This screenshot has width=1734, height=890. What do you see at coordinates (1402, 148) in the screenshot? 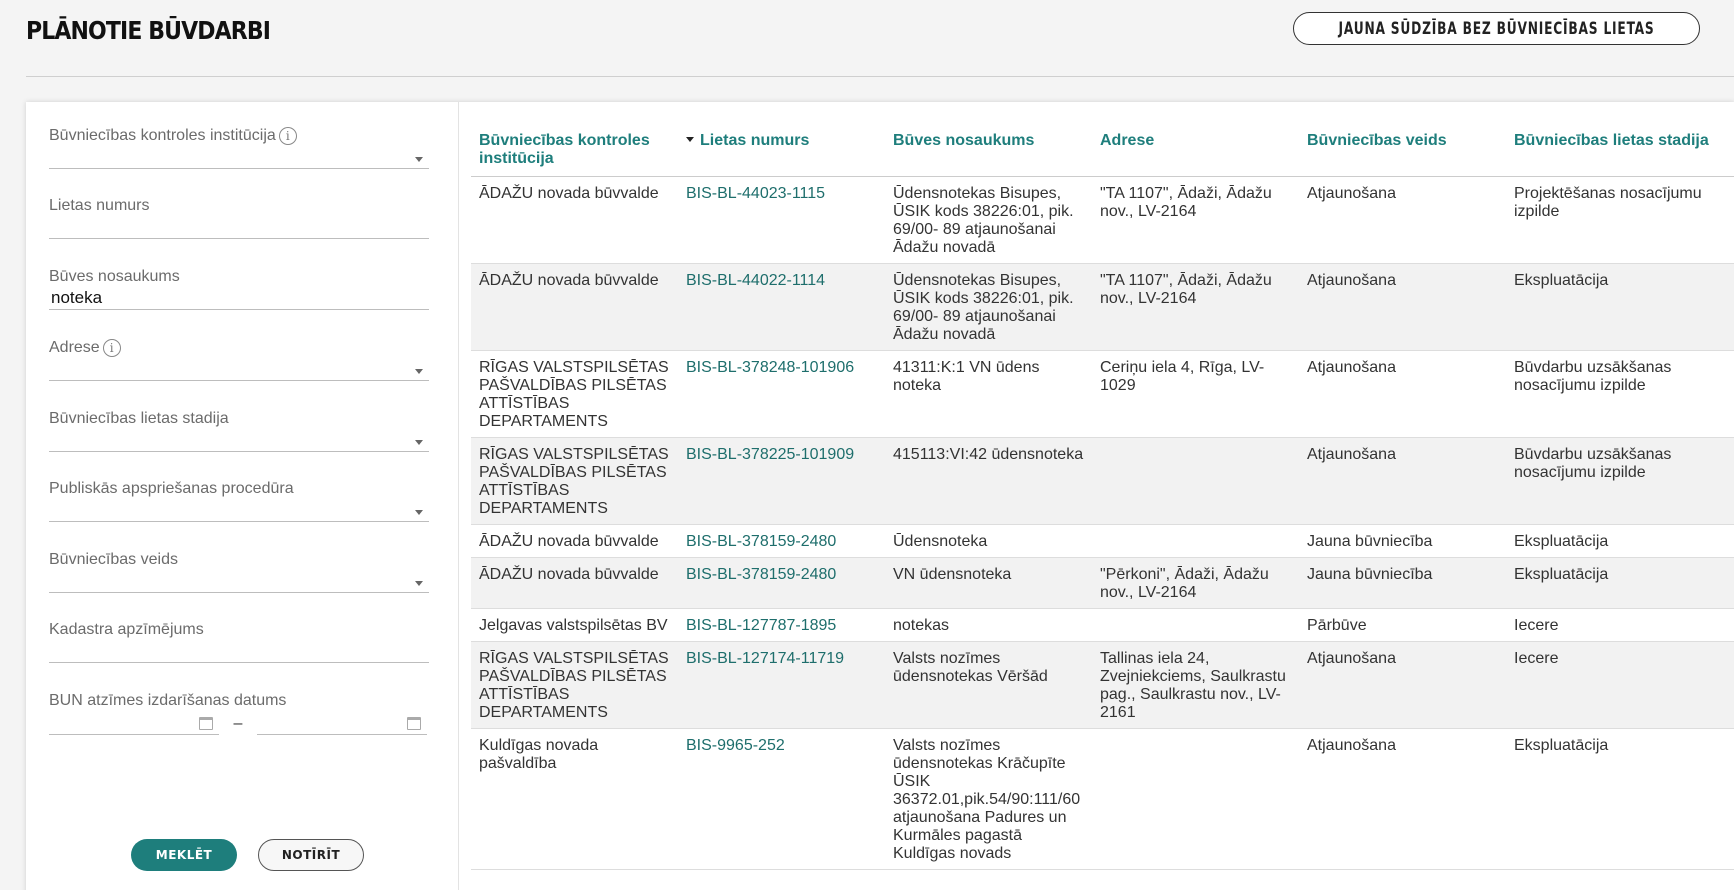
I see `col-construction-type-header: Būvniecības veids` at bounding box center [1402, 148].